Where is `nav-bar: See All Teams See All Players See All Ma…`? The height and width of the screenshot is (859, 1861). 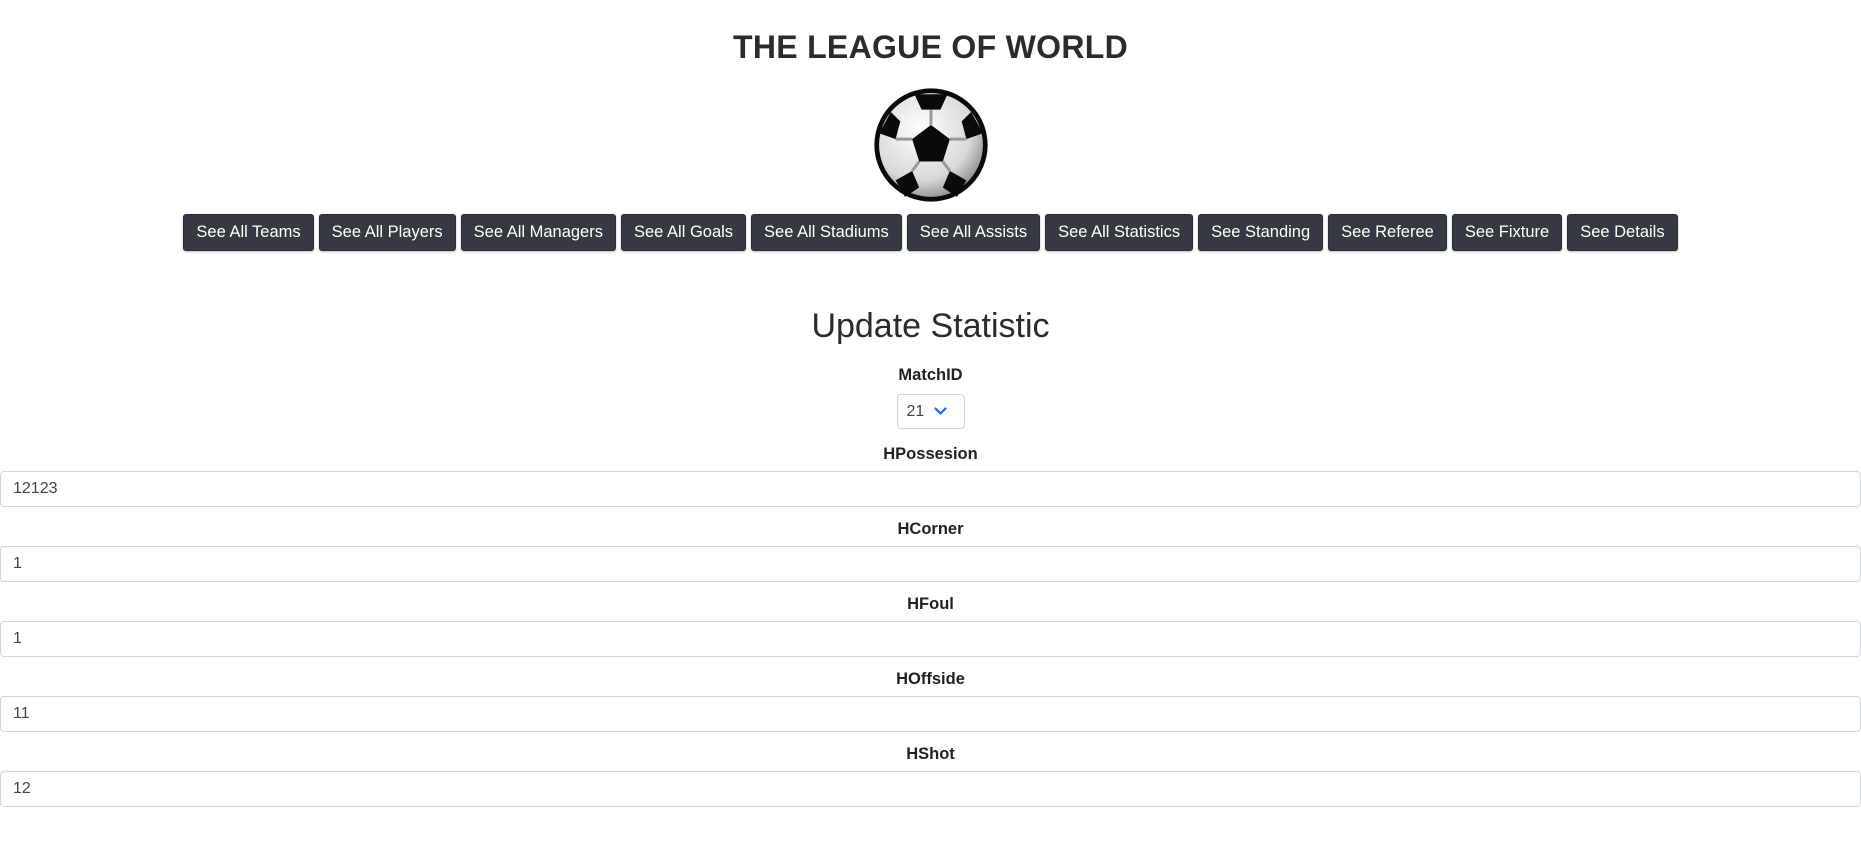
nav-bar: See All Teams See All Players See All Ma… is located at coordinates (930, 232).